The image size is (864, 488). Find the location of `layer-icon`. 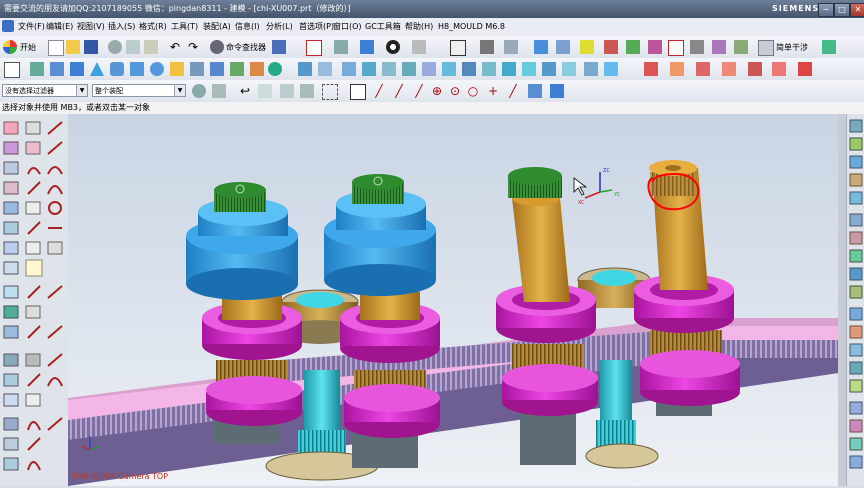

layer-icon is located at coordinates (458, 48).